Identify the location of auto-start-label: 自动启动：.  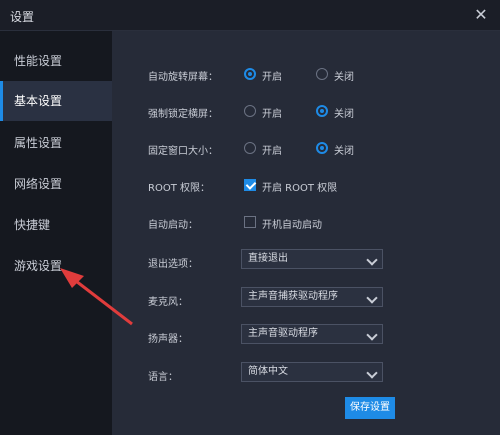
(173, 225).